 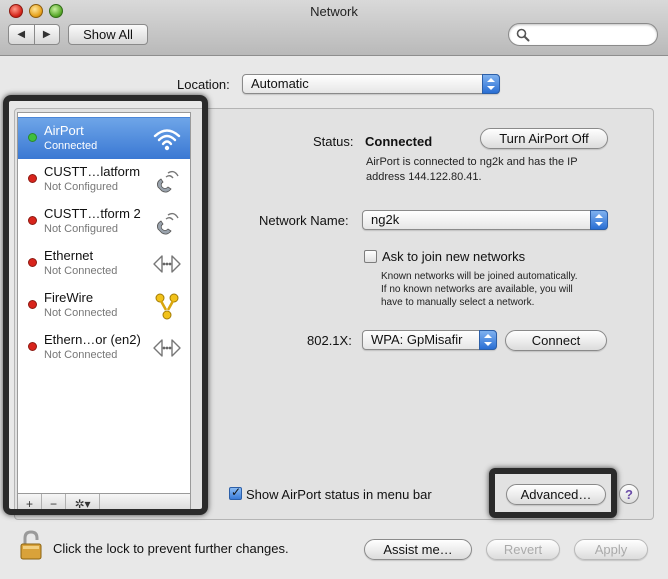 What do you see at coordinates (556, 340) in the screenshot?
I see `connect-button: Connect` at bounding box center [556, 340].